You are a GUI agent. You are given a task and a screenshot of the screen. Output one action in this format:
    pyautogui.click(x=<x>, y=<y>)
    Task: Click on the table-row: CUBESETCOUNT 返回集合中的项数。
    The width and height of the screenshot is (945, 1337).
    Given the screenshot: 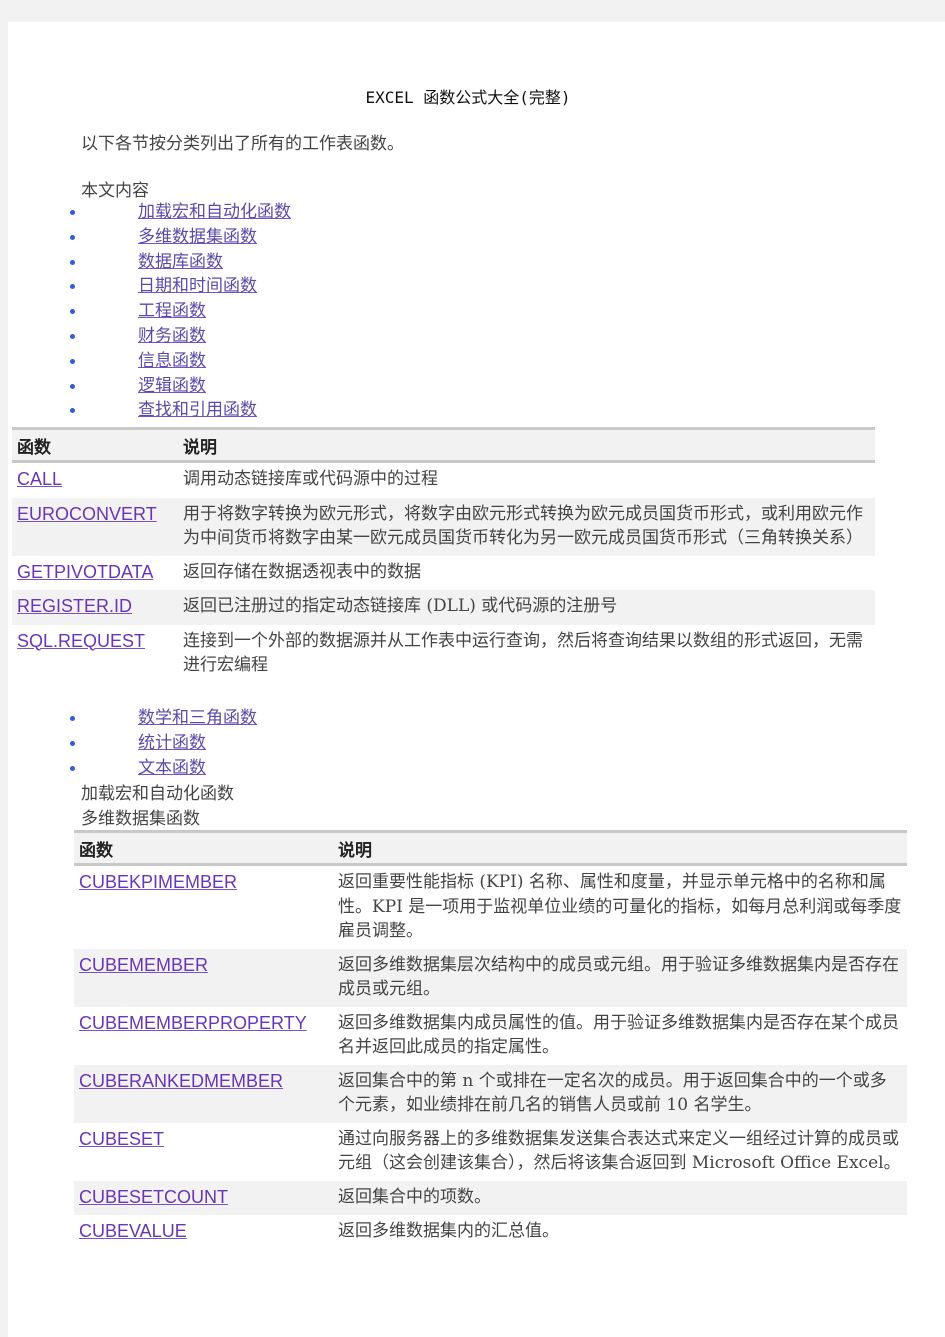 What is the action you would take?
    pyautogui.click(x=490, y=1197)
    